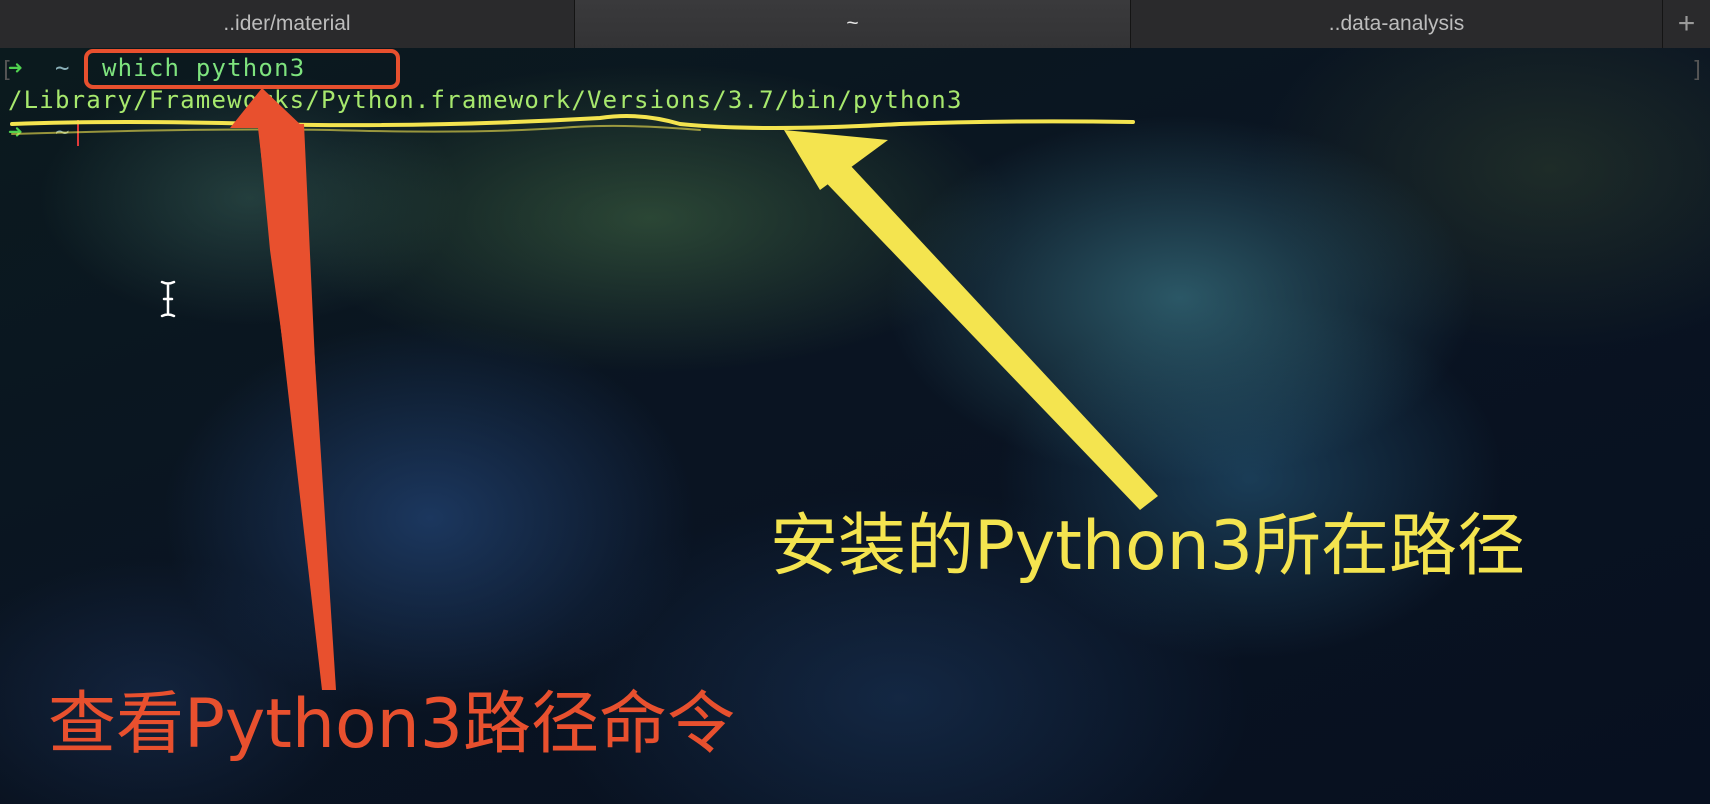  Describe the element at coordinates (77, 133) in the screenshot. I see `text-cursor` at that location.